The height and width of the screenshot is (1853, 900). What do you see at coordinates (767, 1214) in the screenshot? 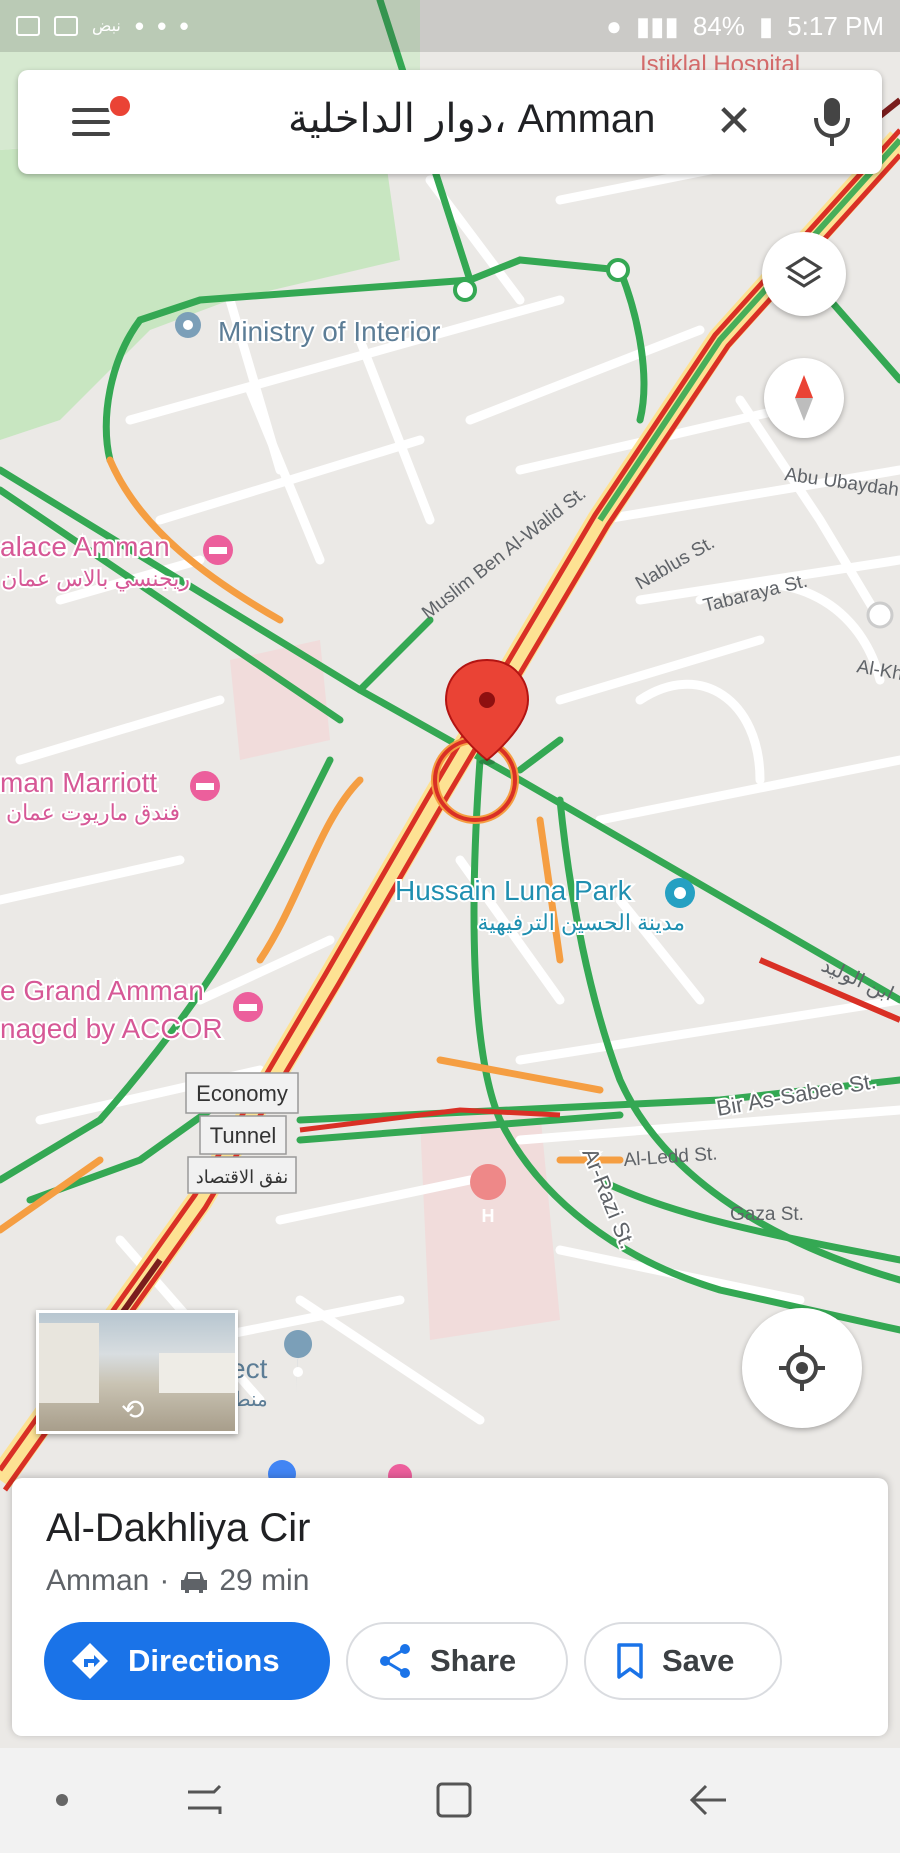
I see `label-gaza-st: Gaza St.` at bounding box center [767, 1214].